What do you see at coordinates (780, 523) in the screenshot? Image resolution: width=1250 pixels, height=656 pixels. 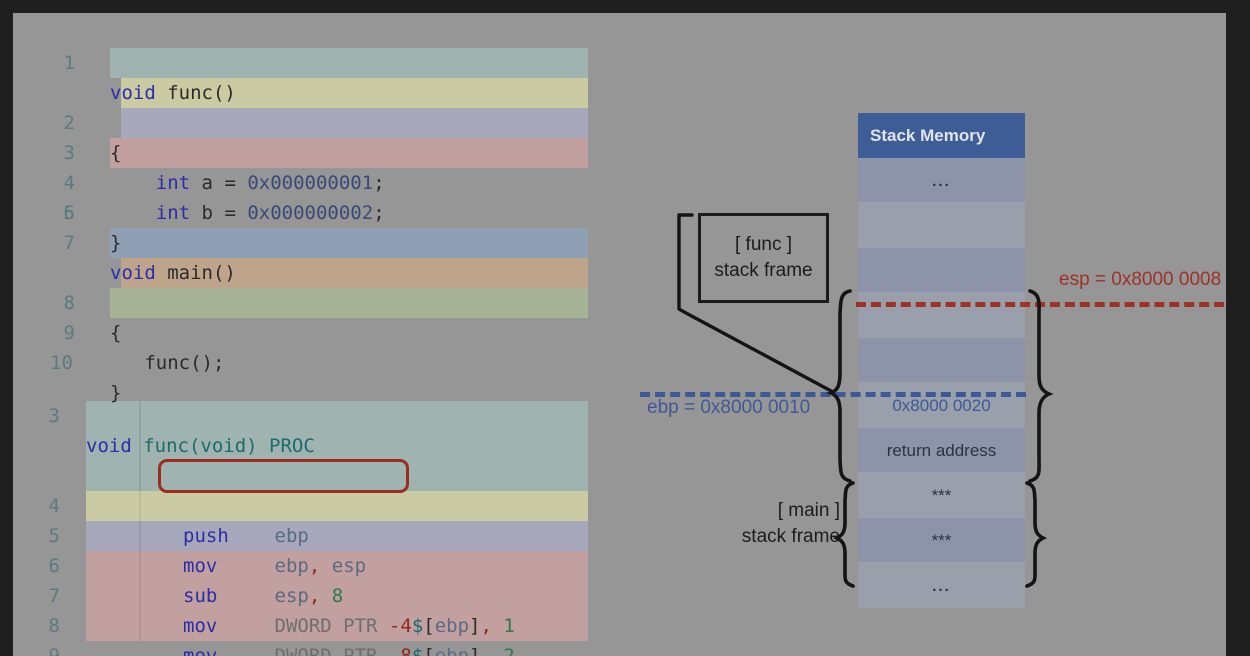 I see `main-stack-frame-label: [ main ] stack frame` at bounding box center [780, 523].